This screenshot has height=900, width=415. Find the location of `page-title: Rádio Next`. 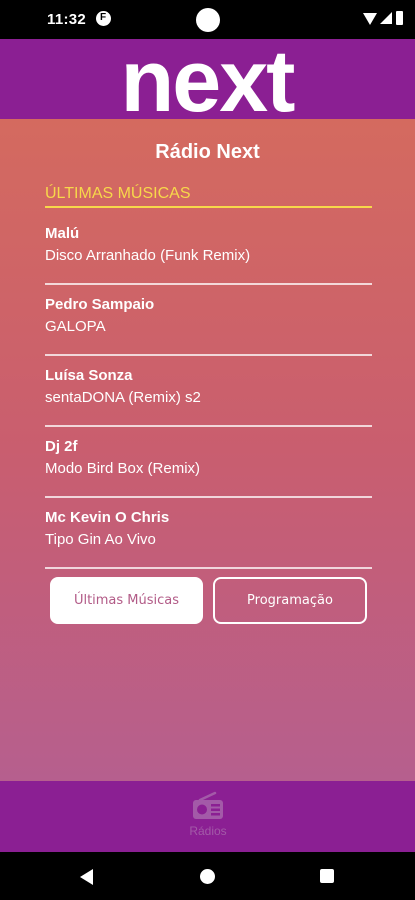

page-title: Rádio Next is located at coordinates (207, 152).